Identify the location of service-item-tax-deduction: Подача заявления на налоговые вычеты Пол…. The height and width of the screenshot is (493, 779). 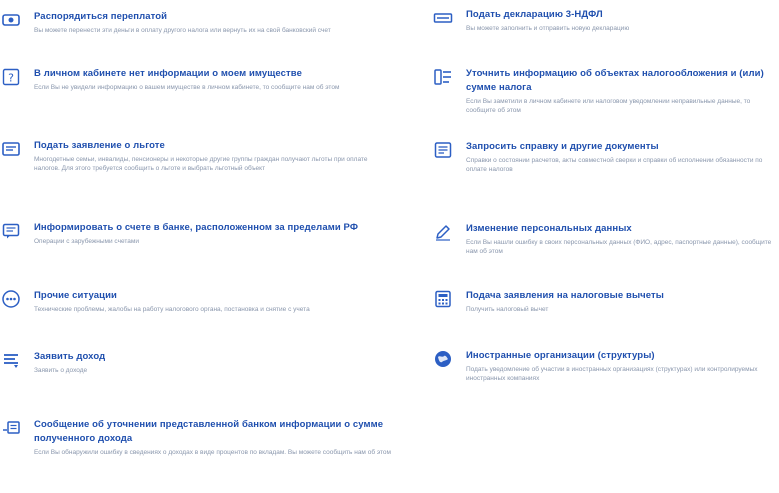
(605, 301).